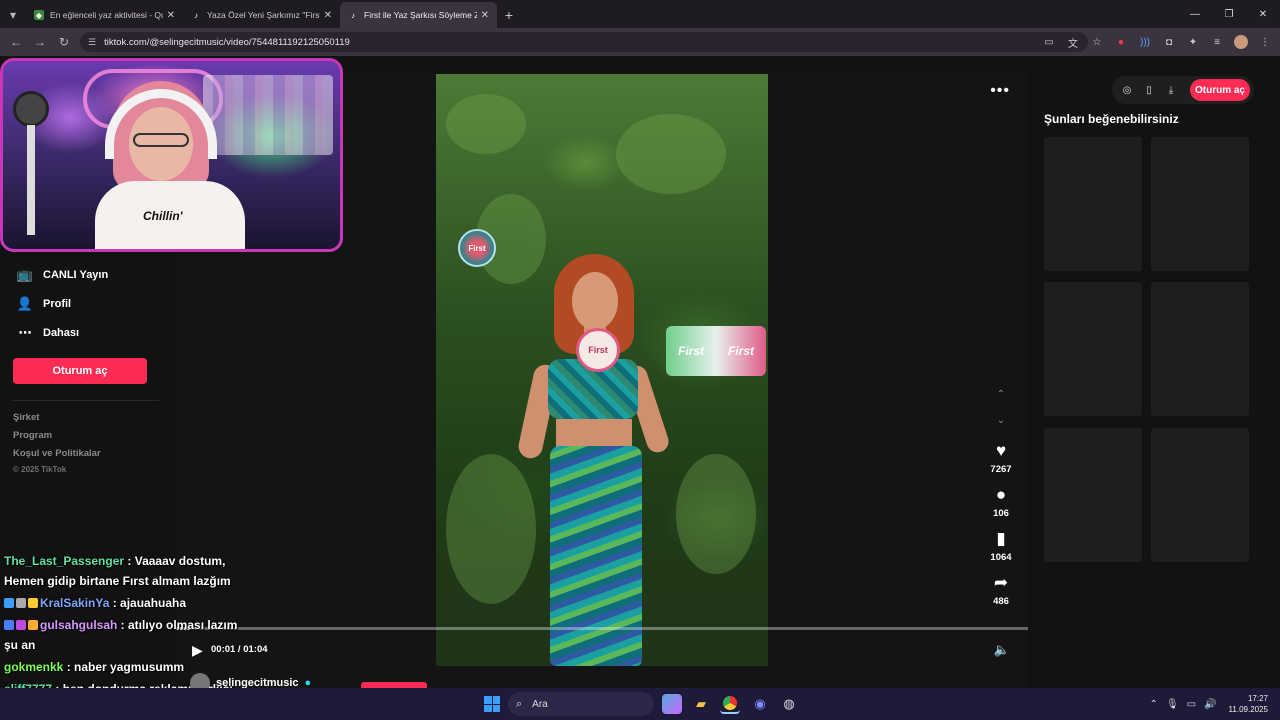 The height and width of the screenshot is (720, 1280). Describe the element at coordinates (701, 704) in the screenshot. I see `file-explorer-icon: ▰` at that location.